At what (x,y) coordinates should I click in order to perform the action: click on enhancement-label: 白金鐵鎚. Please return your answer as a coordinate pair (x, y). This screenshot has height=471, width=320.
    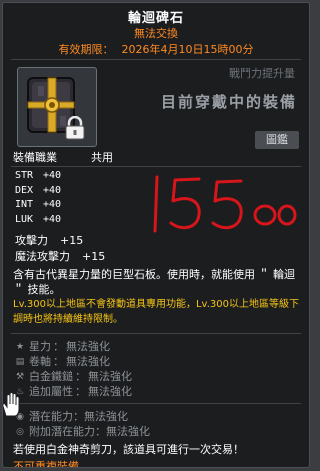
    Looking at the image, I should click on (51, 376).